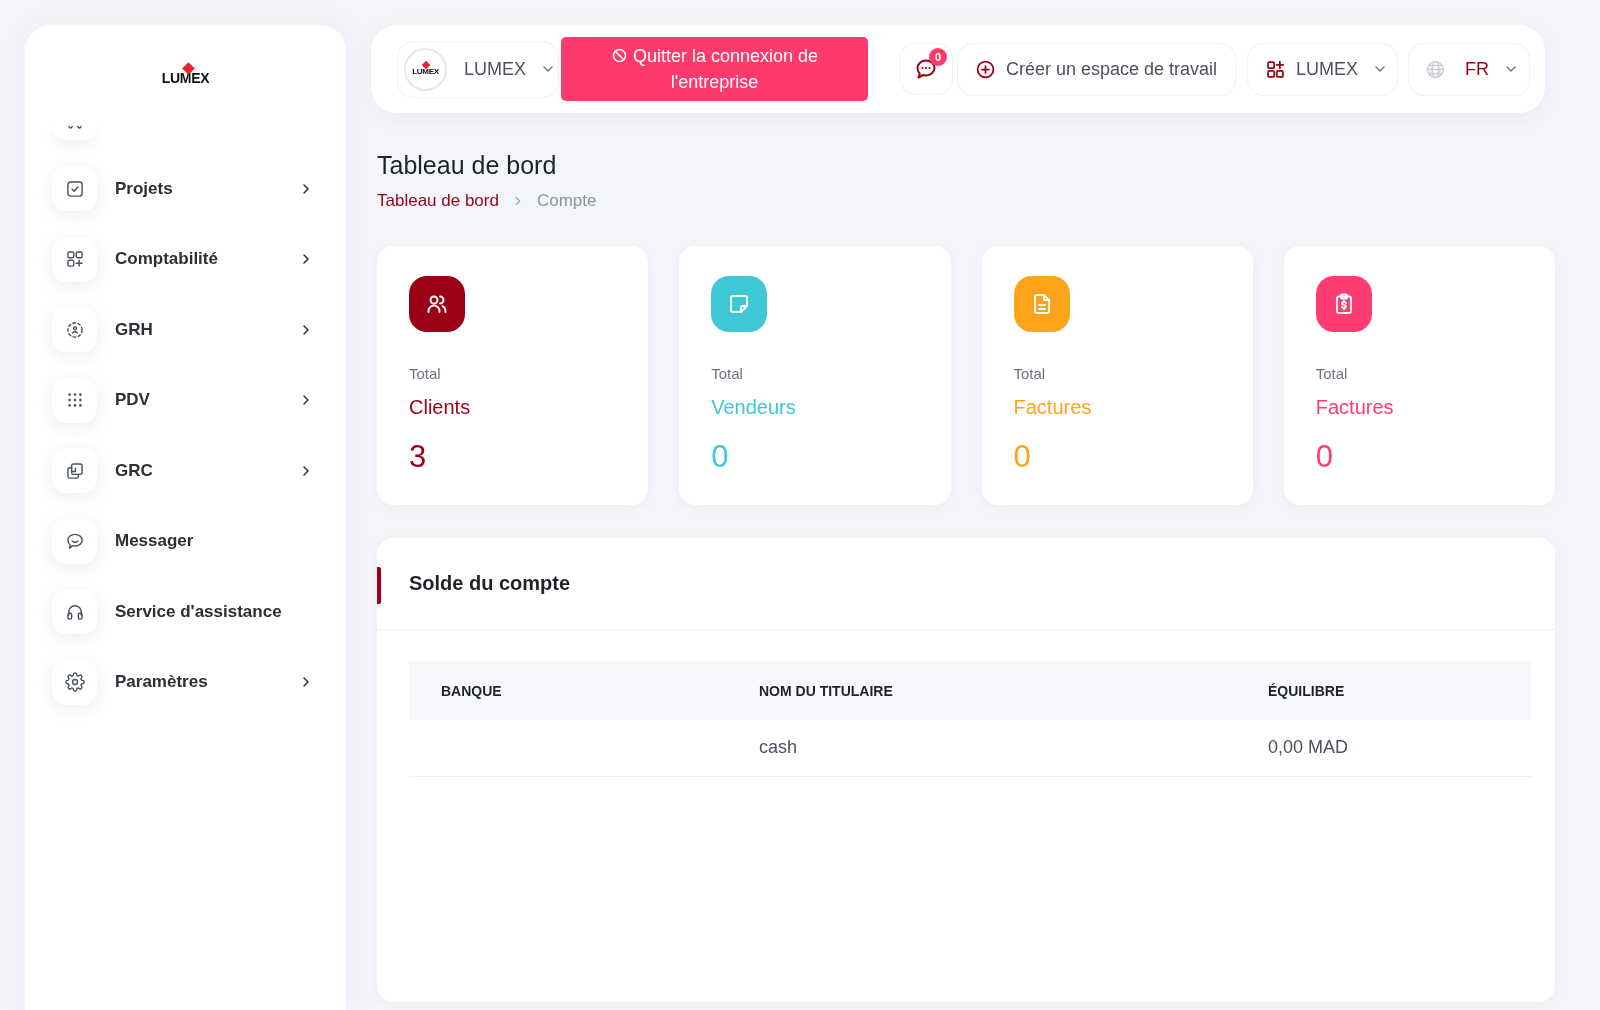 The width and height of the screenshot is (1600, 1010). I want to click on breadcrumb-link: Tableau de bord, so click(438, 201).